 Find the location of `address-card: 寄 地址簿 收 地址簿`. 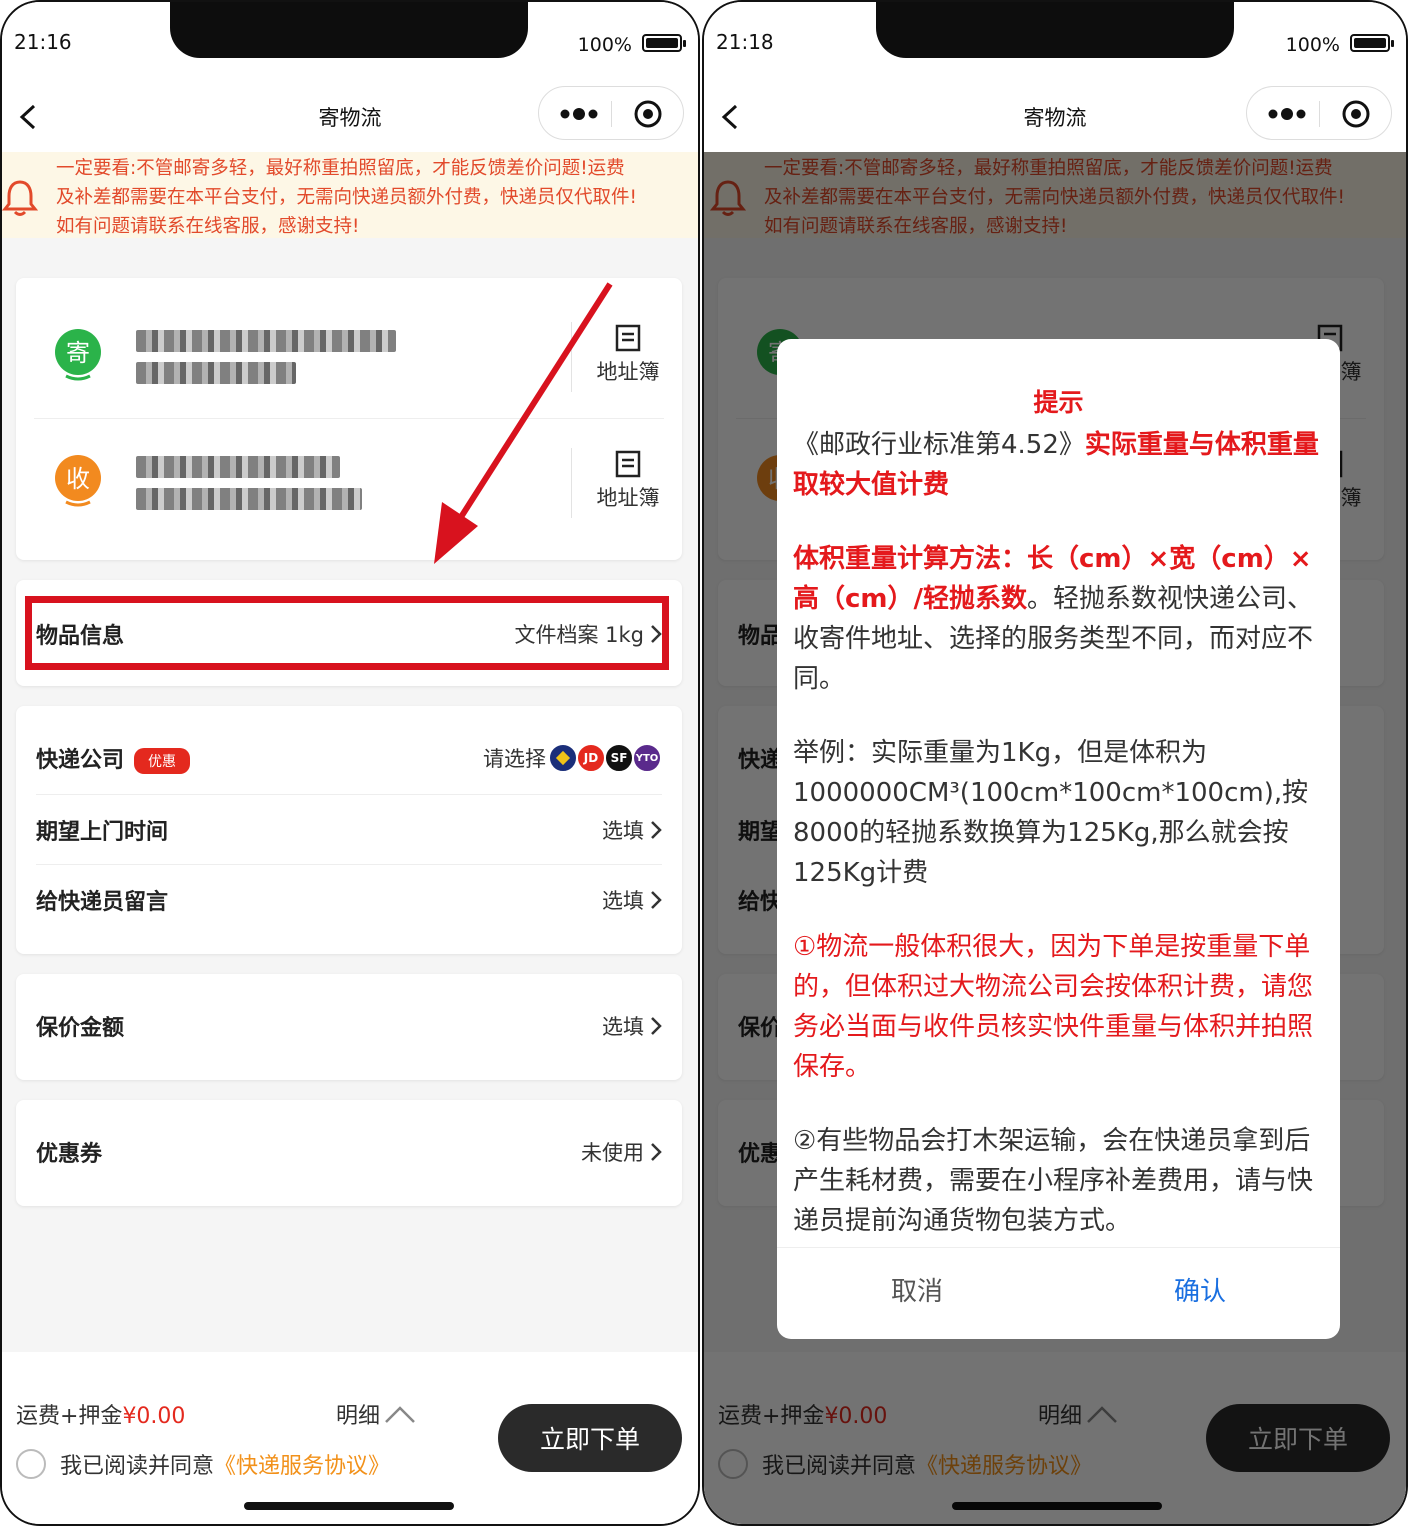

address-card: 寄 地址簿 收 地址簿 is located at coordinates (349, 419).